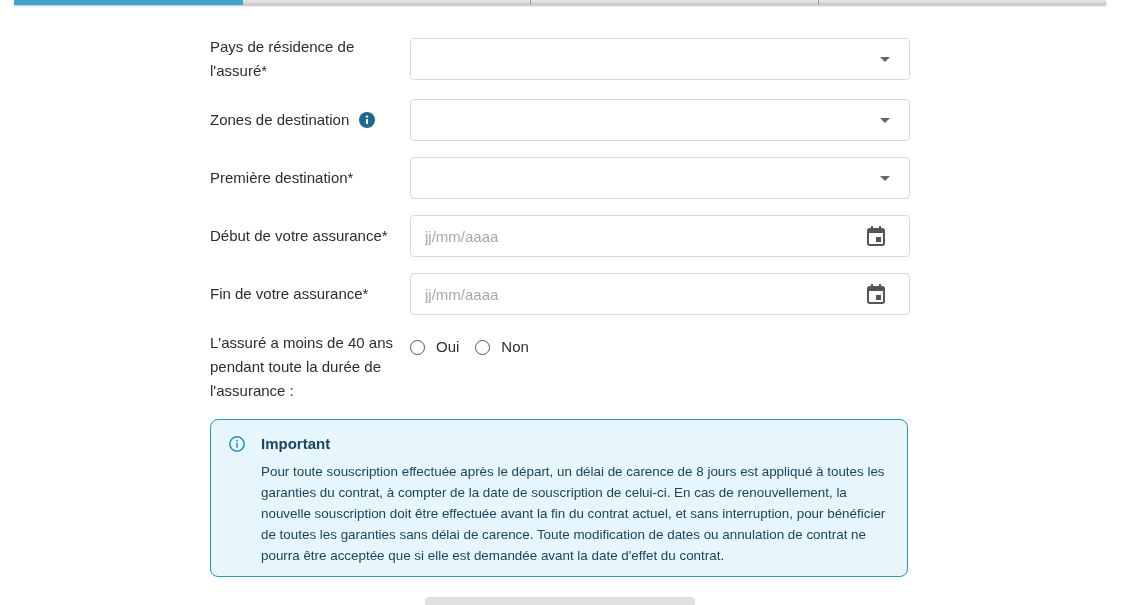 This screenshot has height=605, width=1130. I want to click on field-label: Début de votre assurance*, so click(299, 236).